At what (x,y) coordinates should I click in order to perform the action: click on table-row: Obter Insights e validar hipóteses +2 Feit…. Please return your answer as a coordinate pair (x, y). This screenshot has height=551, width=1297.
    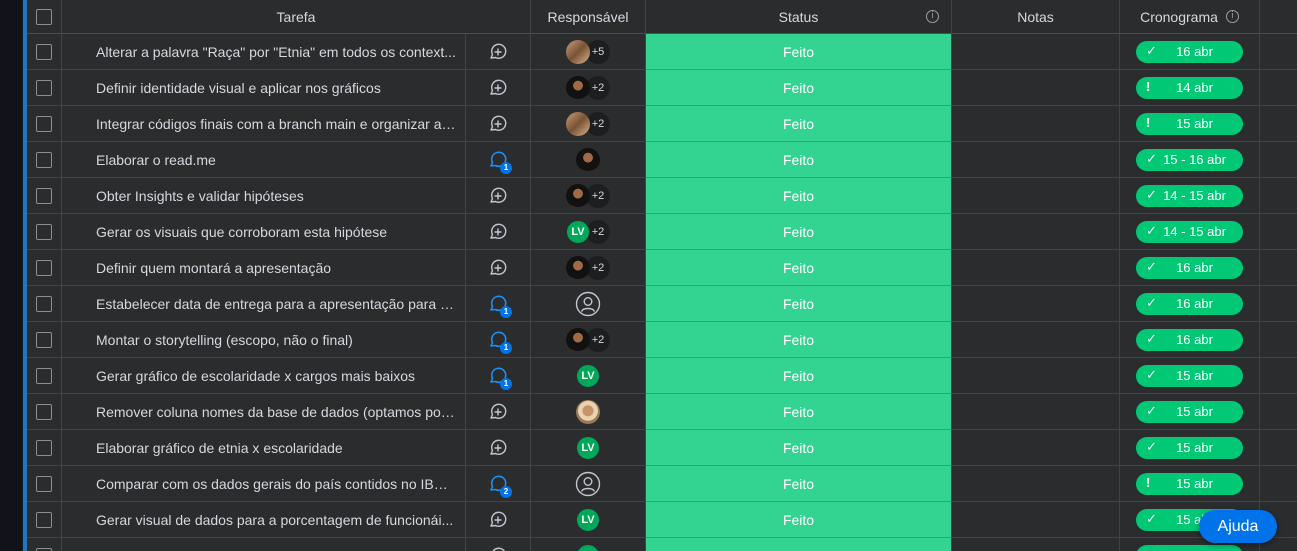
    Looking at the image, I should click on (662, 196).